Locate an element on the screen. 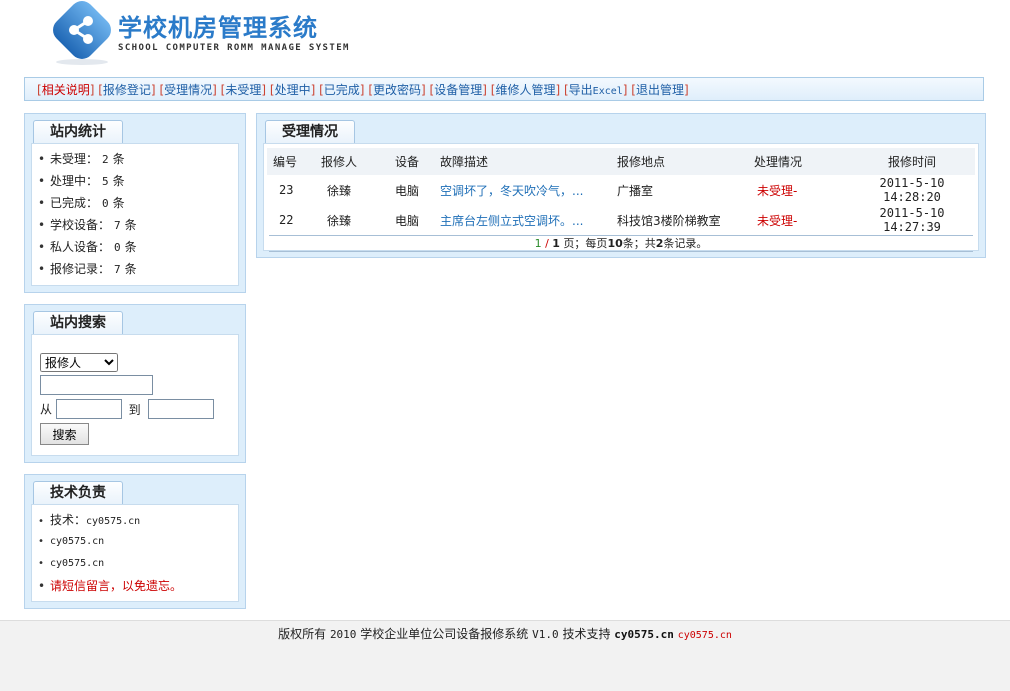 This screenshot has height=691, width=1010. app-title: 学校机房管理系统 is located at coordinates (218, 28).